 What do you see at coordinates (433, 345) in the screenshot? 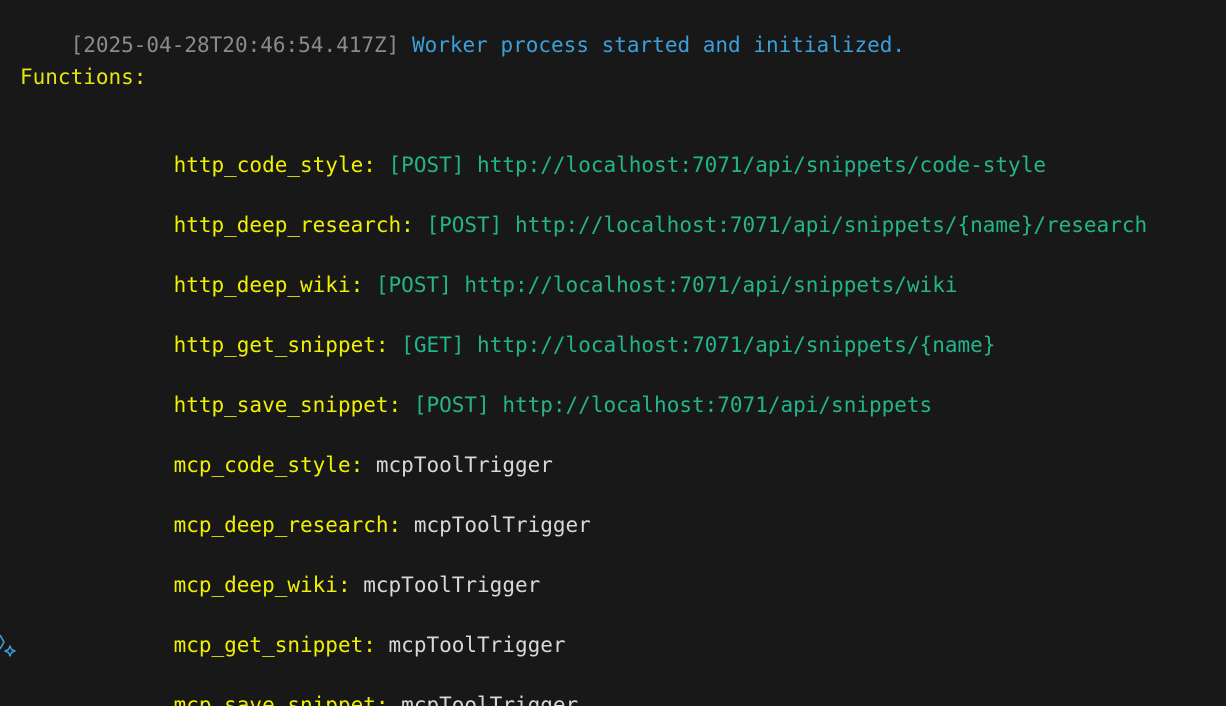
I see `http-method: [GET]` at bounding box center [433, 345].